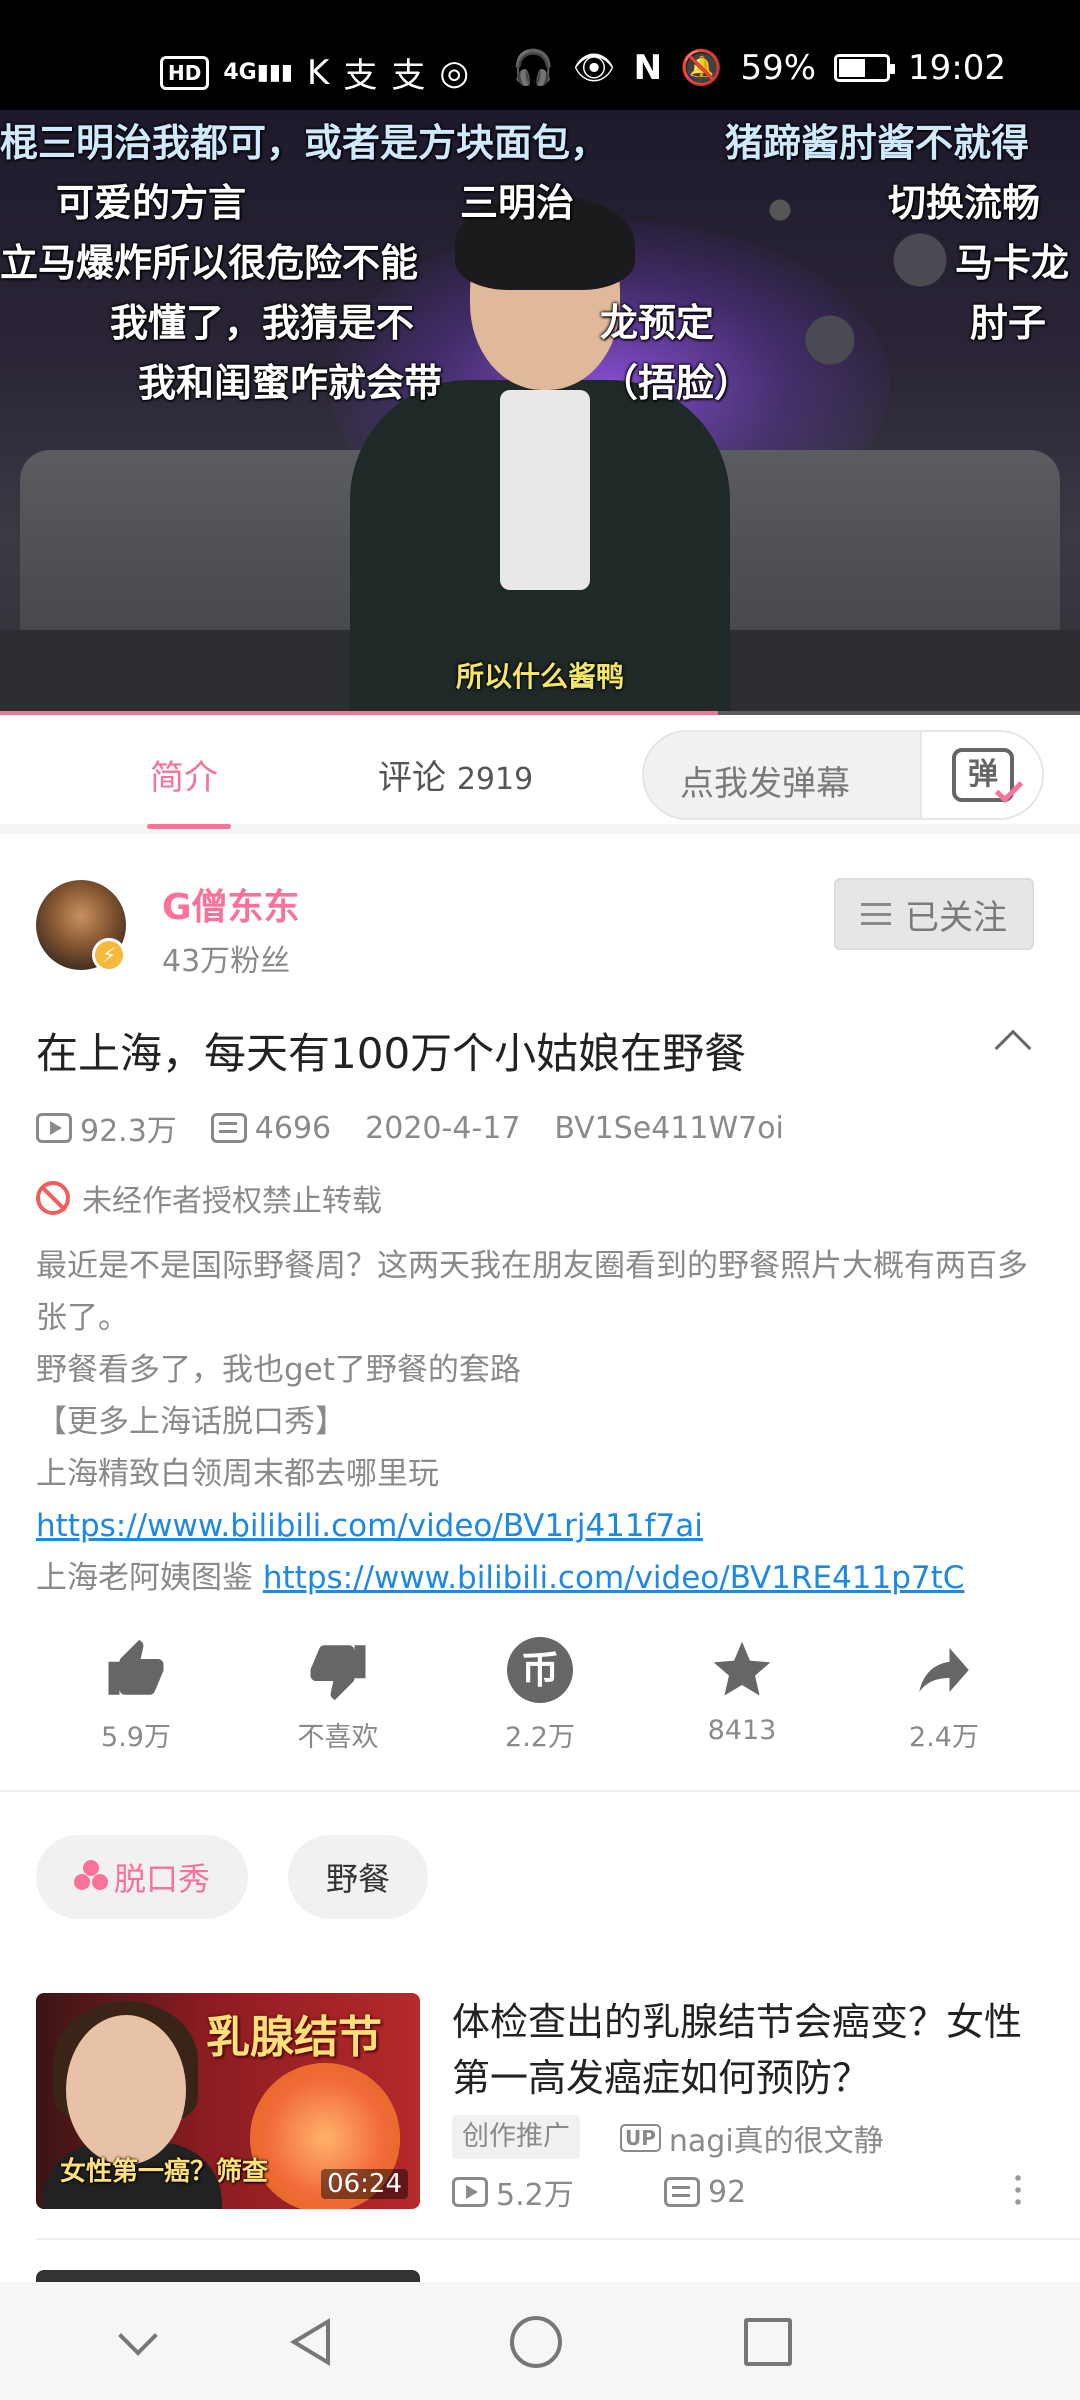 Image resolution: width=1080 pixels, height=2400 pixels. What do you see at coordinates (228, 2101) in the screenshot?
I see `recommended-video-thumbnail: 乳腺结节 女性第一癌？筛查 06:24` at bounding box center [228, 2101].